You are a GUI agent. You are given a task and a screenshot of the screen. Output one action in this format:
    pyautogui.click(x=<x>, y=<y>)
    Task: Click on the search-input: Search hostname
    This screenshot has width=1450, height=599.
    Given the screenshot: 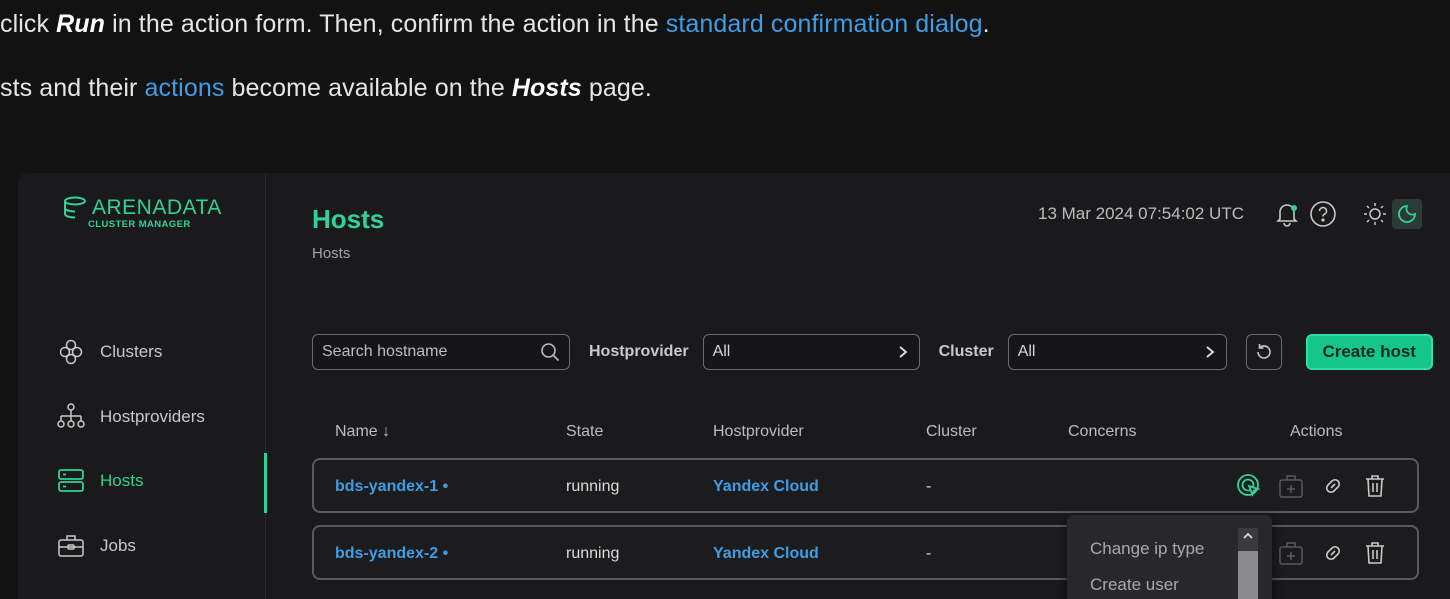 What is the action you would take?
    pyautogui.click(x=441, y=352)
    